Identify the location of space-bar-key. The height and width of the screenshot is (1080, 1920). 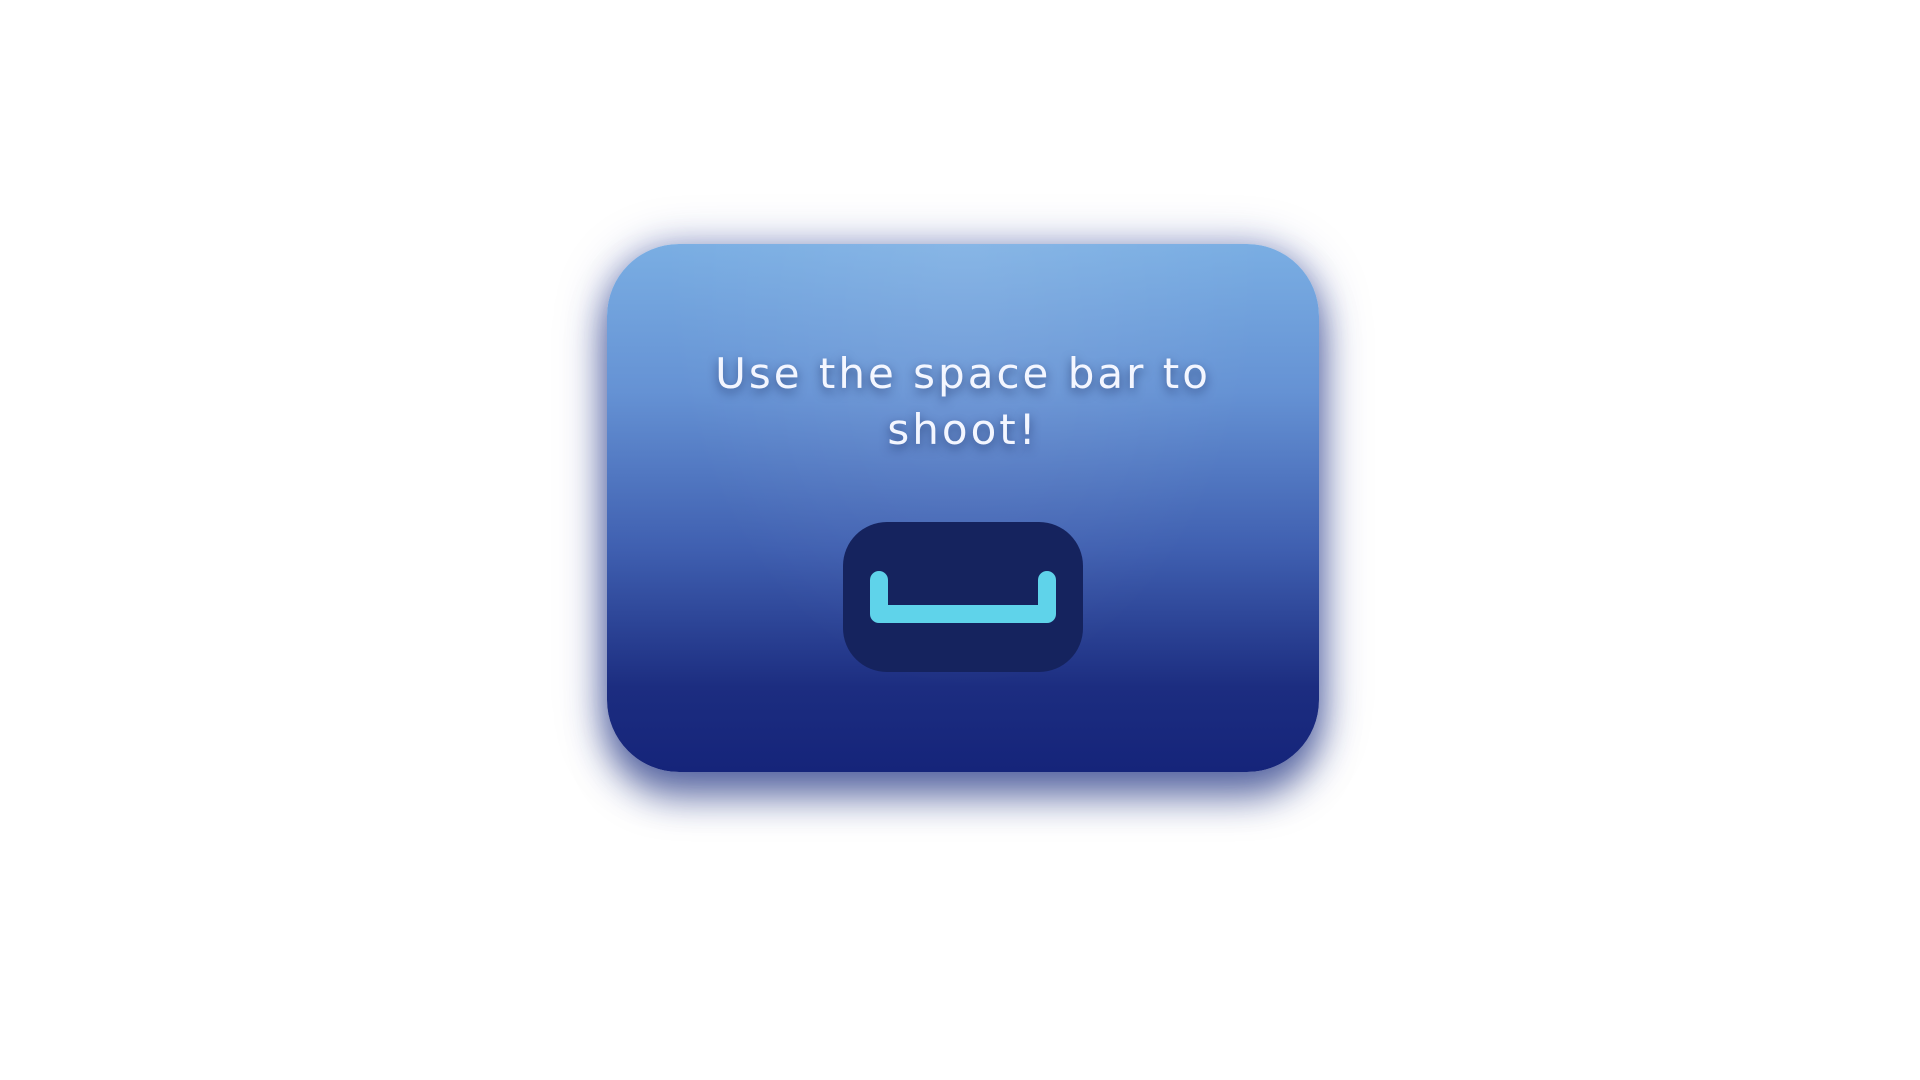
(963, 597).